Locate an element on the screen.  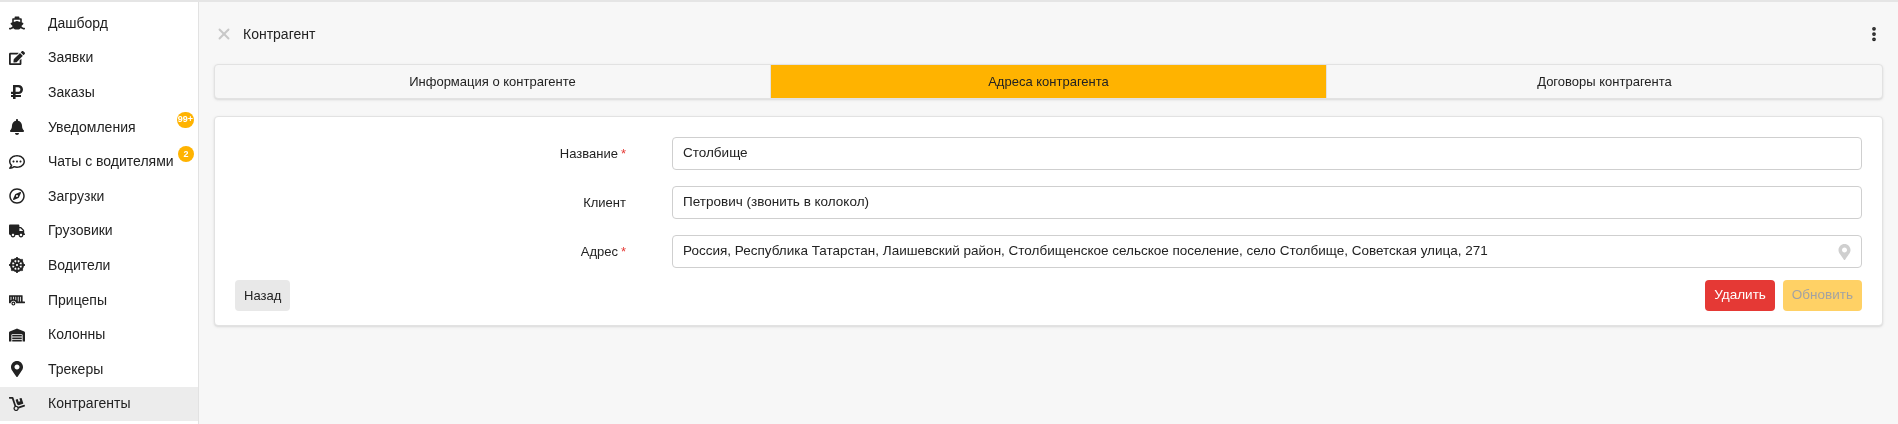
sidebar-item: Грузовики is located at coordinates (99, 231).